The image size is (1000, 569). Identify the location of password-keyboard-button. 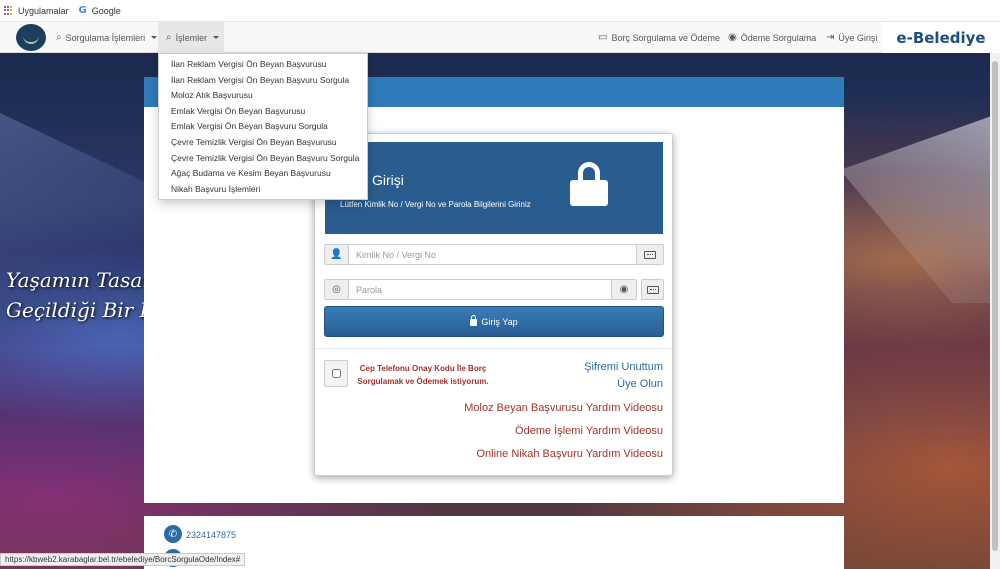
(652, 289).